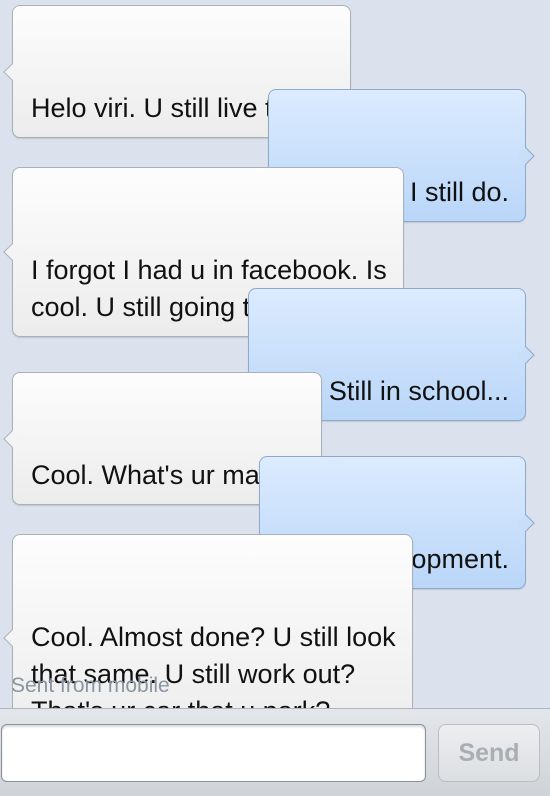  I want to click on send-button: Send, so click(489, 753).